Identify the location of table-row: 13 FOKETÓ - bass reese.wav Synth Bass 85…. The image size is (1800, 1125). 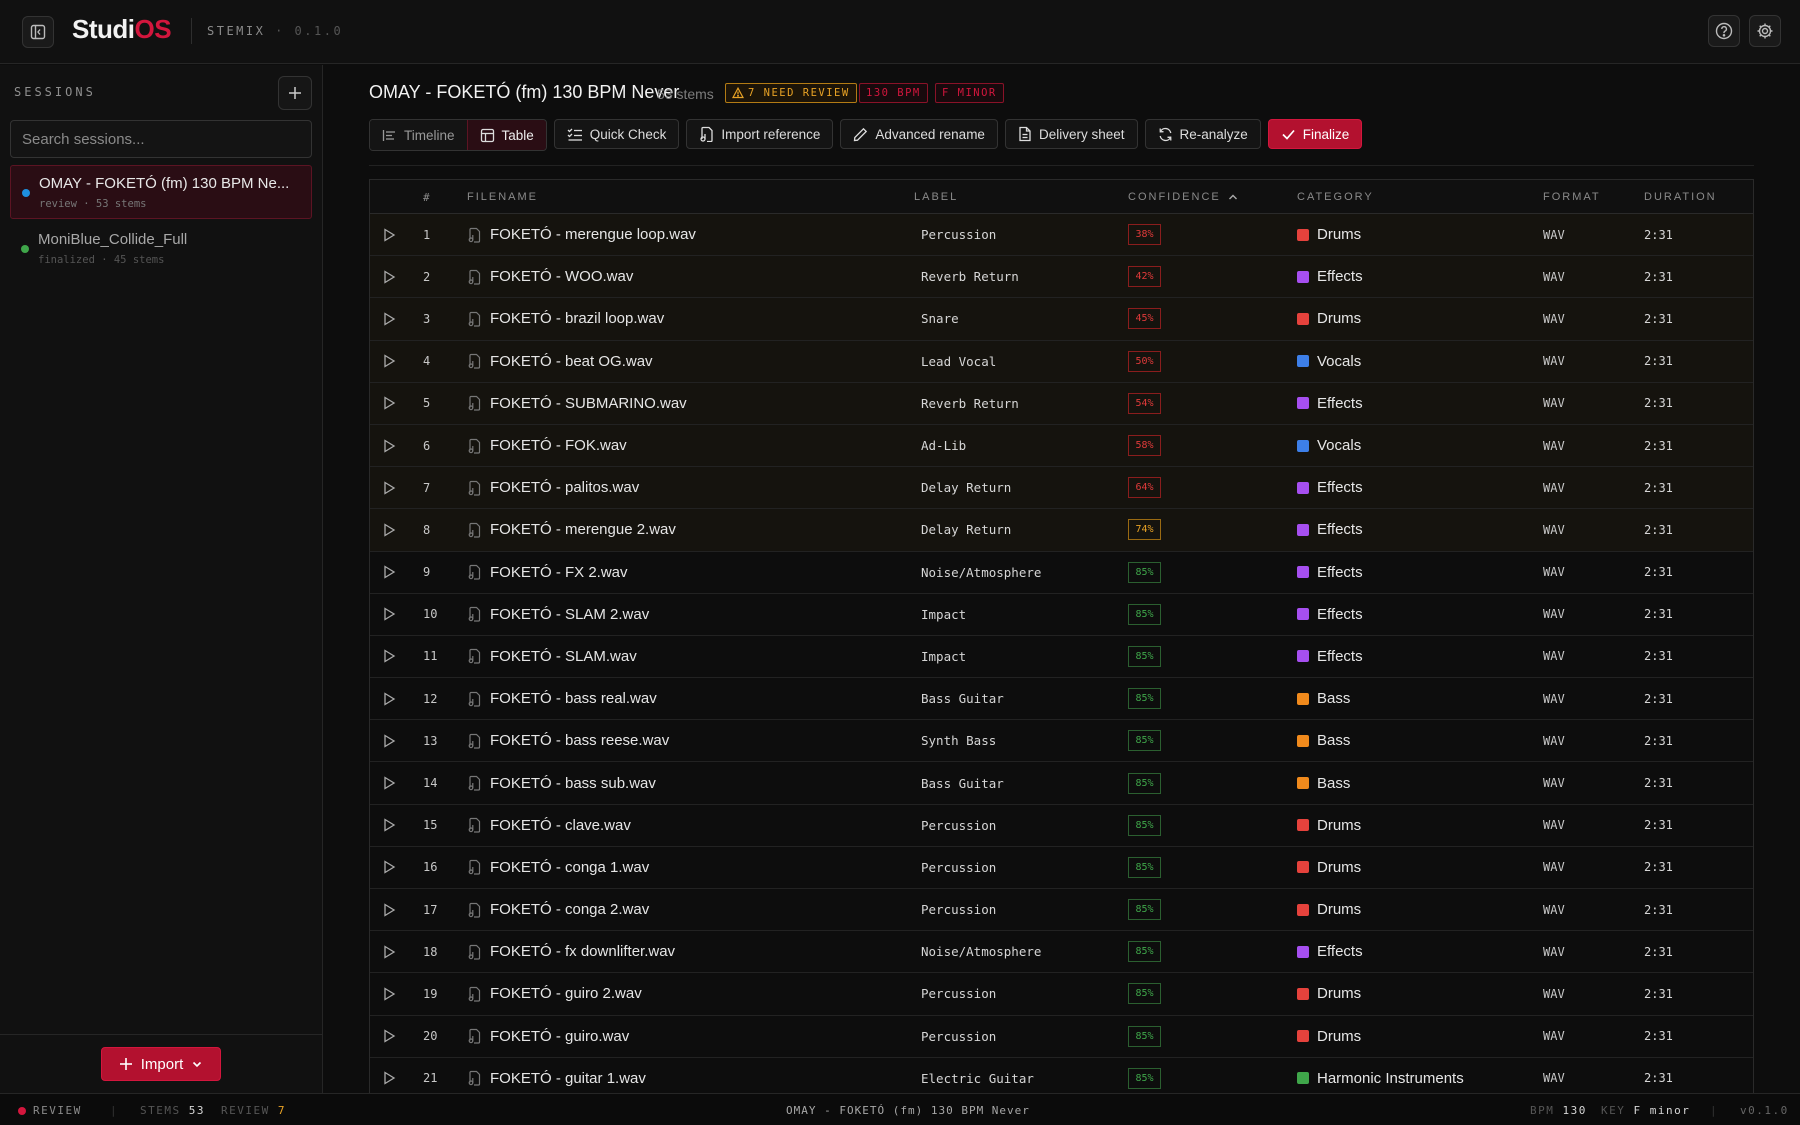
(1061, 741).